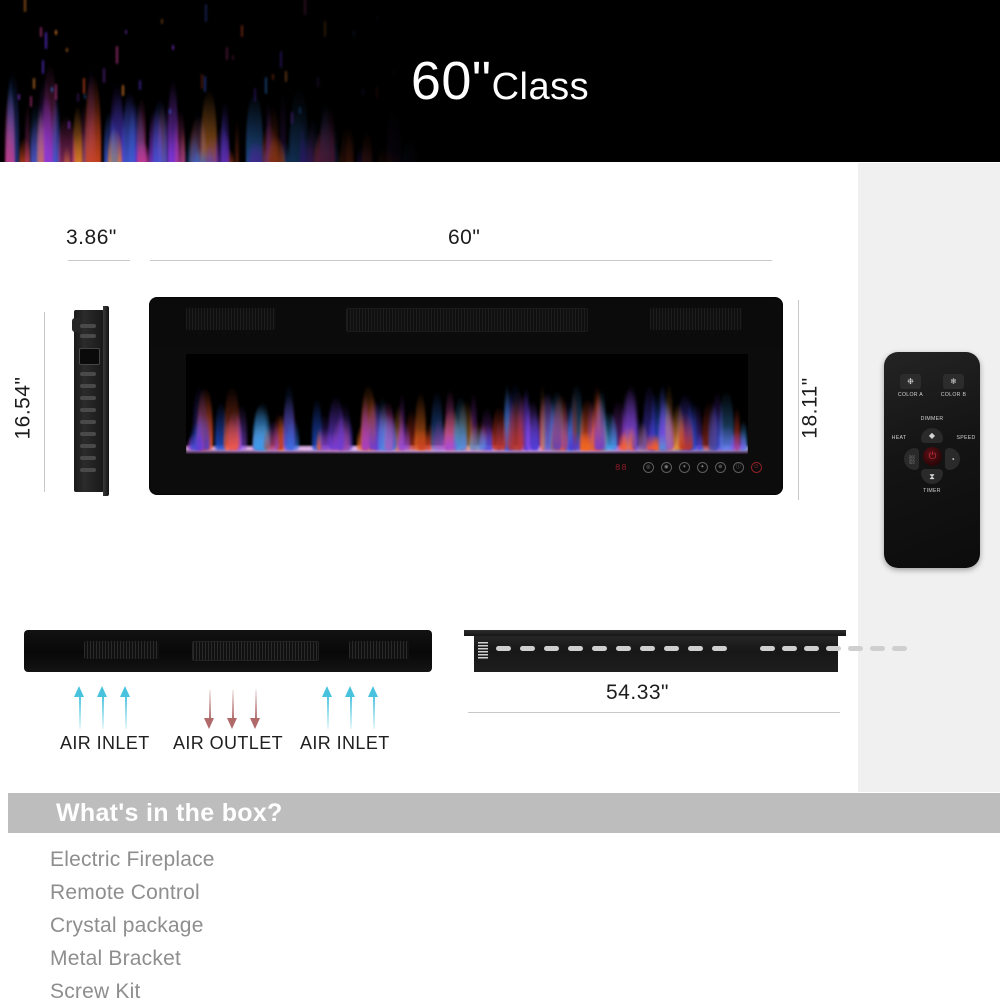 The width and height of the screenshot is (1000, 1000). I want to click on whats-in-box-heading: What's in the box?, so click(169, 812).